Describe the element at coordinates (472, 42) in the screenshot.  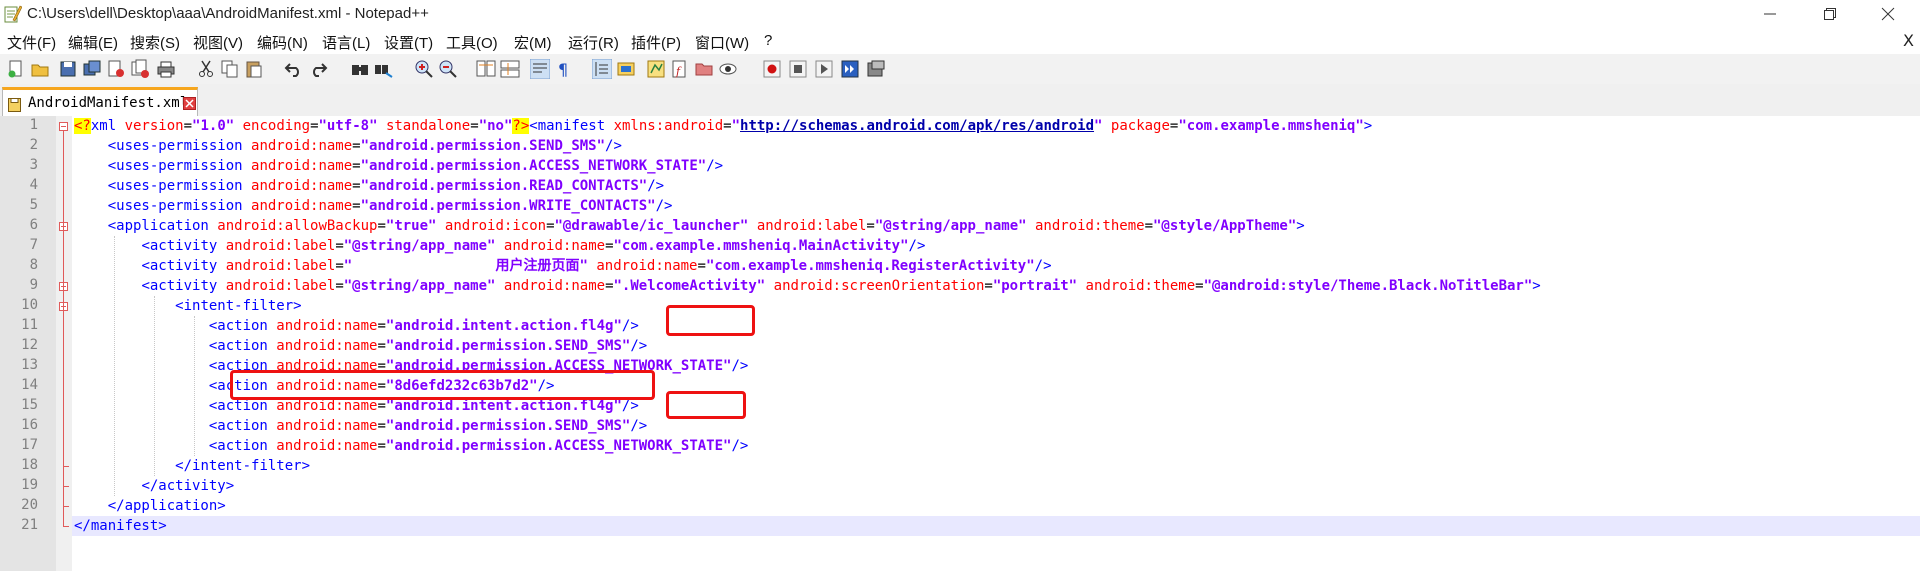
I see `menu-tools: 工具(O)` at that location.